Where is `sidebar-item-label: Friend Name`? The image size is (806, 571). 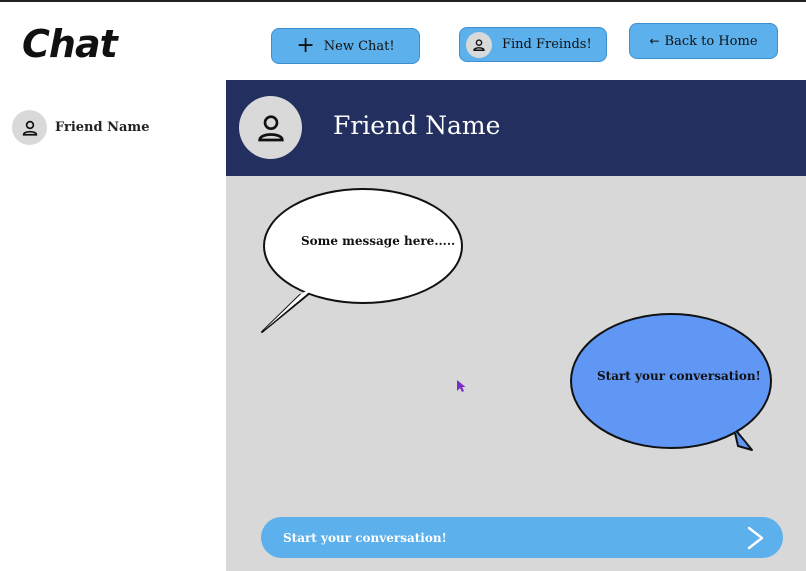 sidebar-item-label: Friend Name is located at coordinates (102, 127).